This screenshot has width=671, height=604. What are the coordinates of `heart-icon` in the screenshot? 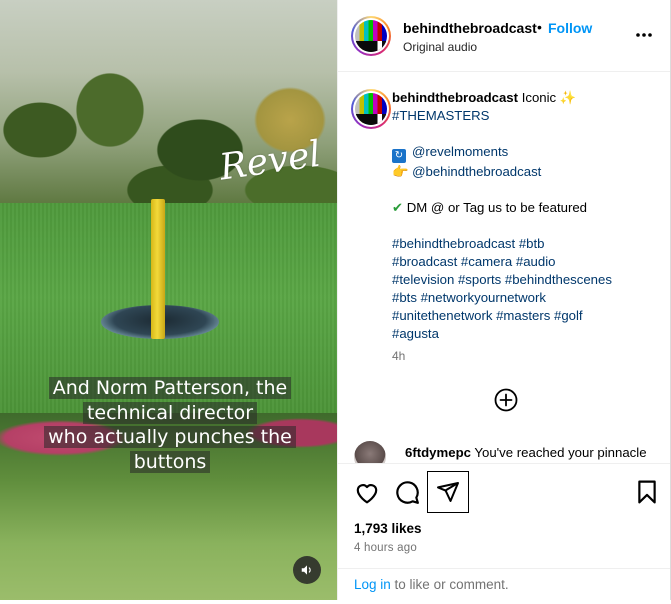 It's located at (367, 494).